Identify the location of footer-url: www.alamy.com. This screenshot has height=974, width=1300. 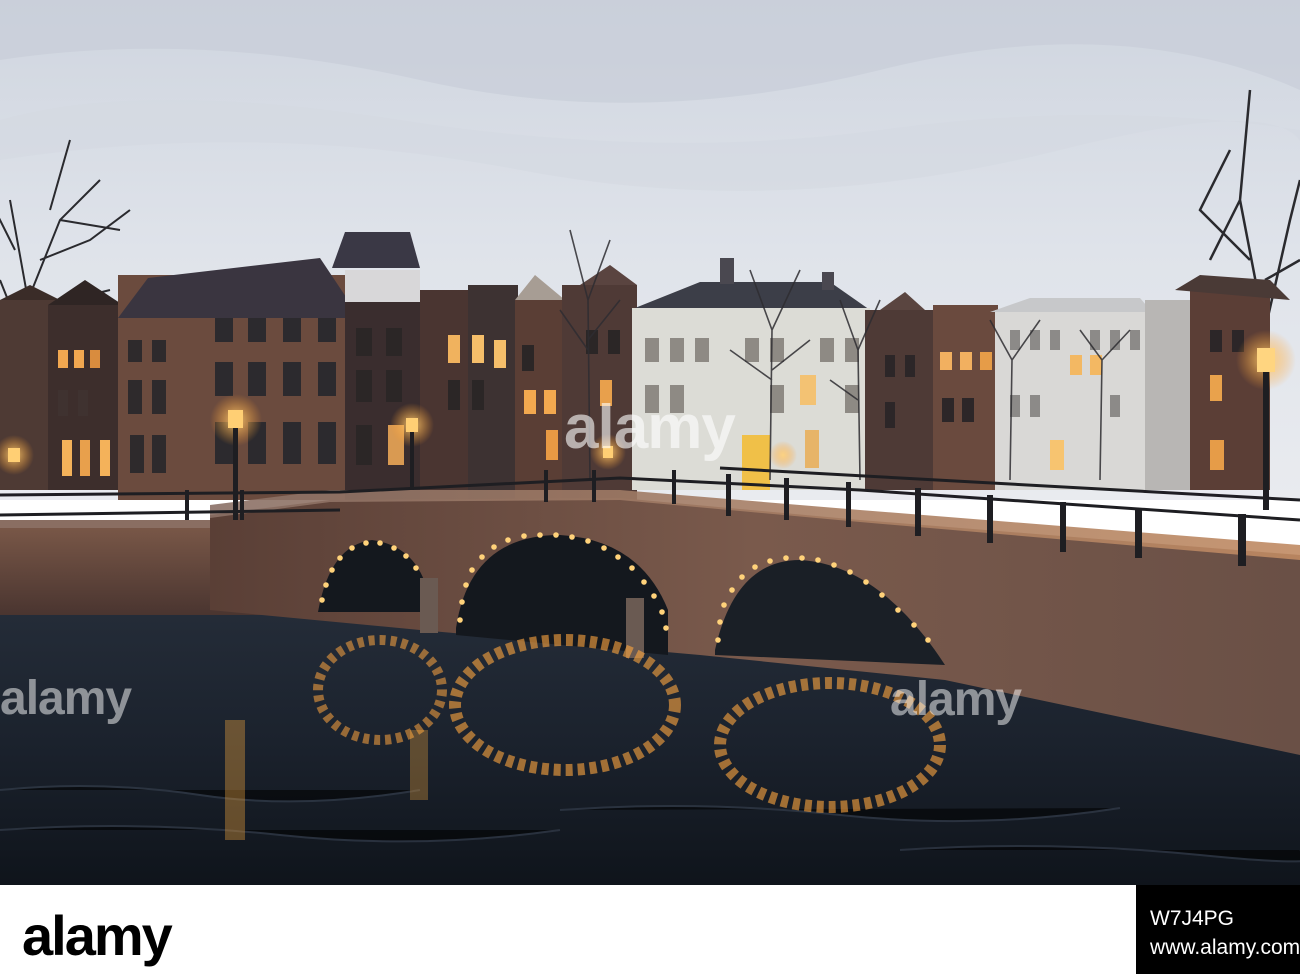
(1225, 948).